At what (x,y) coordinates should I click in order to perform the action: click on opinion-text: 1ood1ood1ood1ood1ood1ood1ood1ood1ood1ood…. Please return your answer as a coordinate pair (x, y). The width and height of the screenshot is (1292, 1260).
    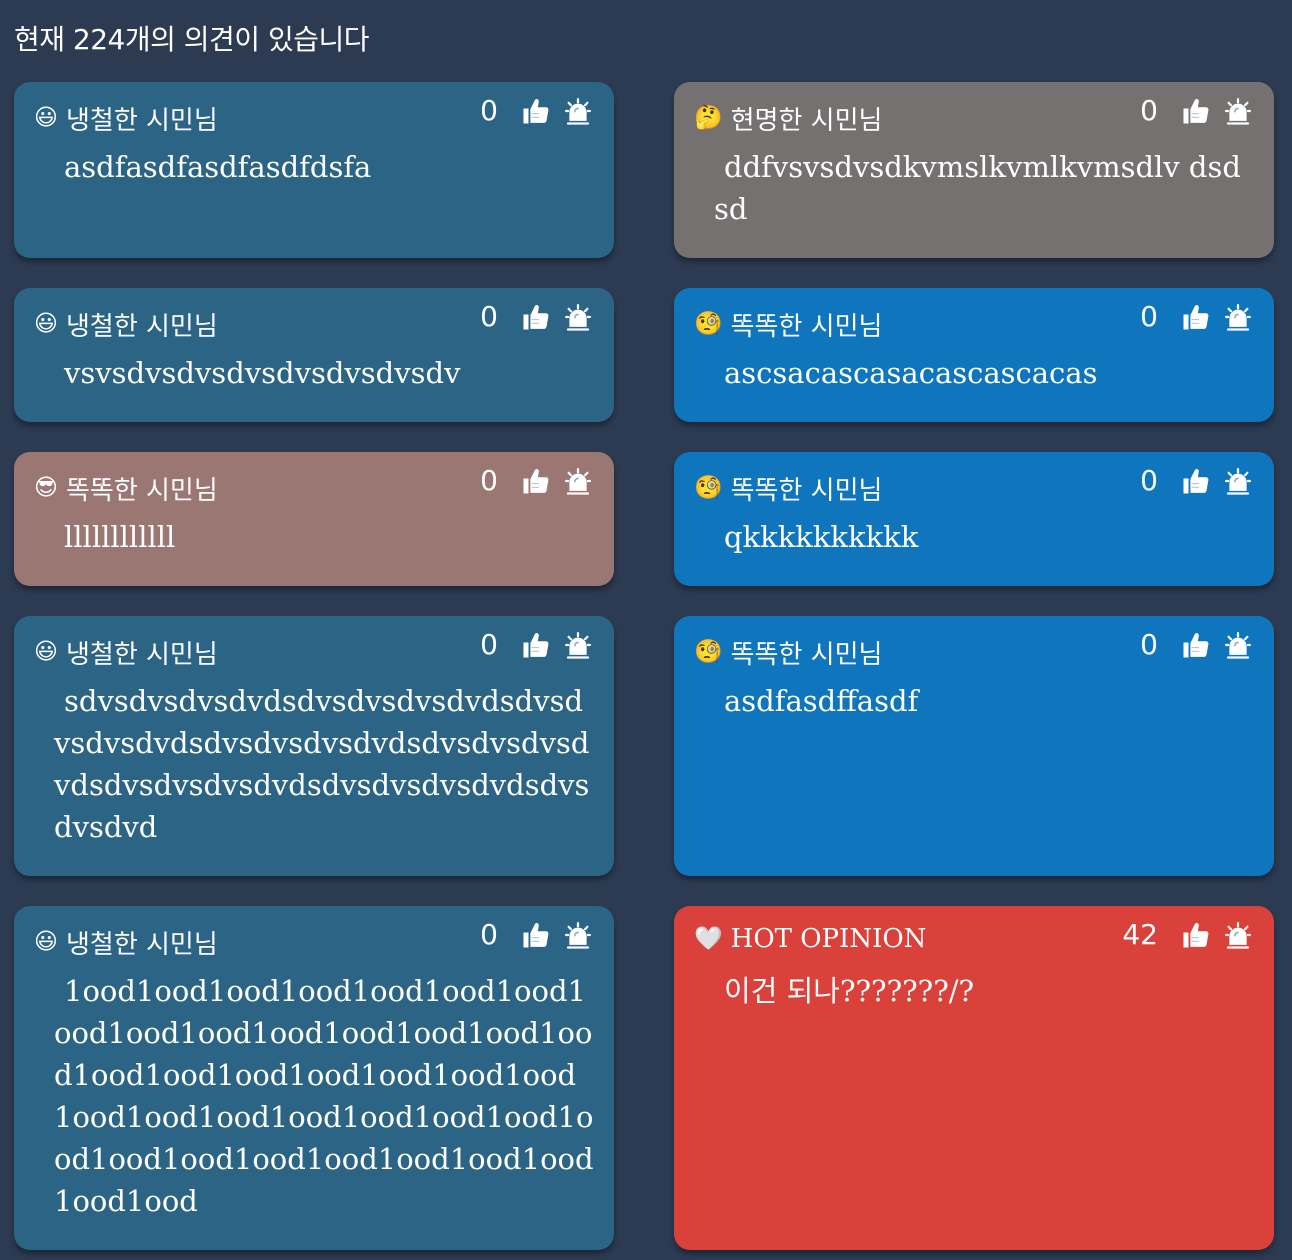
    Looking at the image, I should click on (324, 1096).